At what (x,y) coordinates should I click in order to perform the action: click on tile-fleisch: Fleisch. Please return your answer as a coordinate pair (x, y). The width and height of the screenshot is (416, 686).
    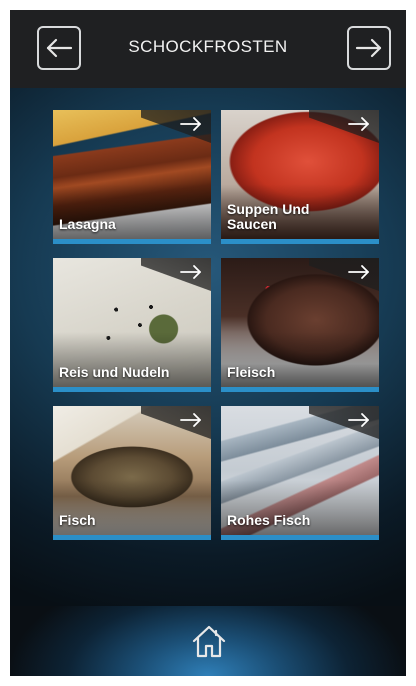
    Looking at the image, I should click on (300, 325).